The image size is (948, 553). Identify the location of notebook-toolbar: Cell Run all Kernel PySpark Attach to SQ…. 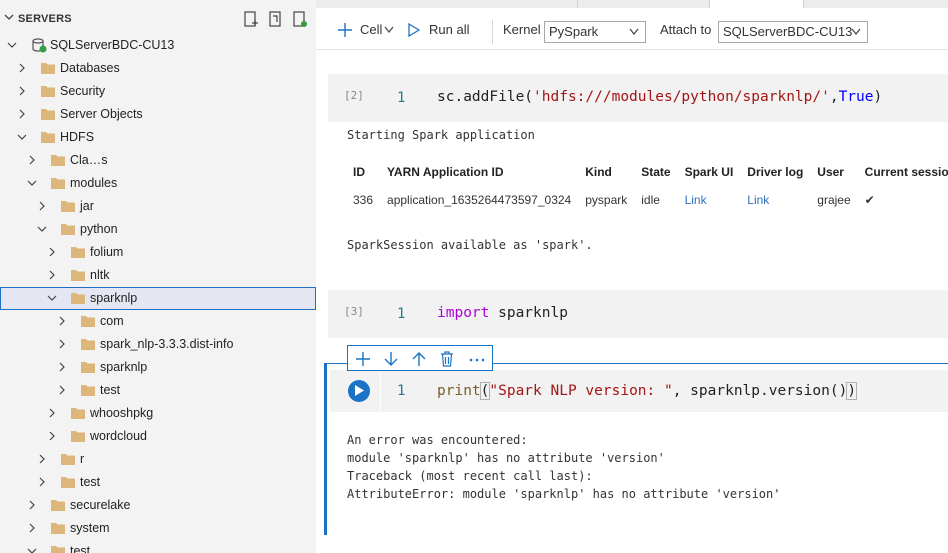
(632, 32).